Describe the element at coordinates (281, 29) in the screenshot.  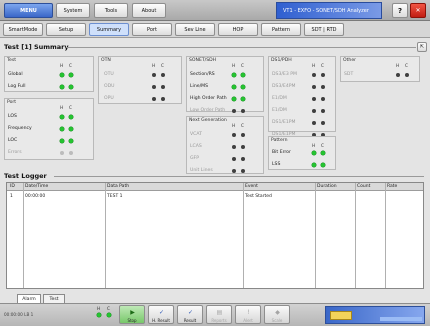
I see `tab-pattern: Pattern` at that location.